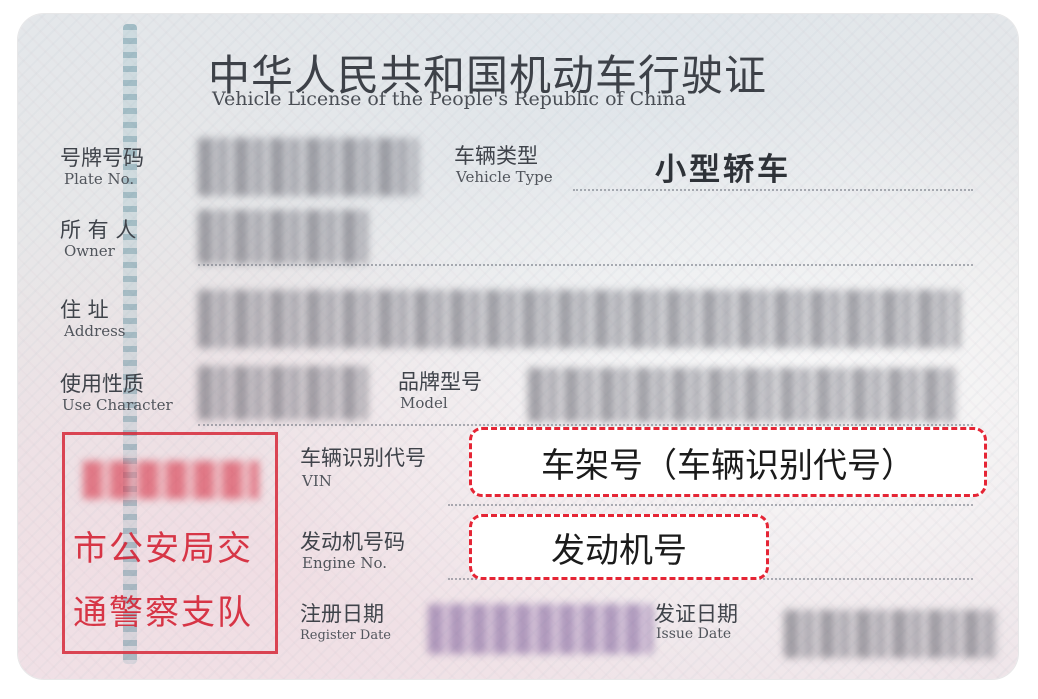 Image resolution: width=1038 pixels, height=699 pixels. What do you see at coordinates (98, 230) in the screenshot?
I see `owner-label-cn: 所 有 人` at bounding box center [98, 230].